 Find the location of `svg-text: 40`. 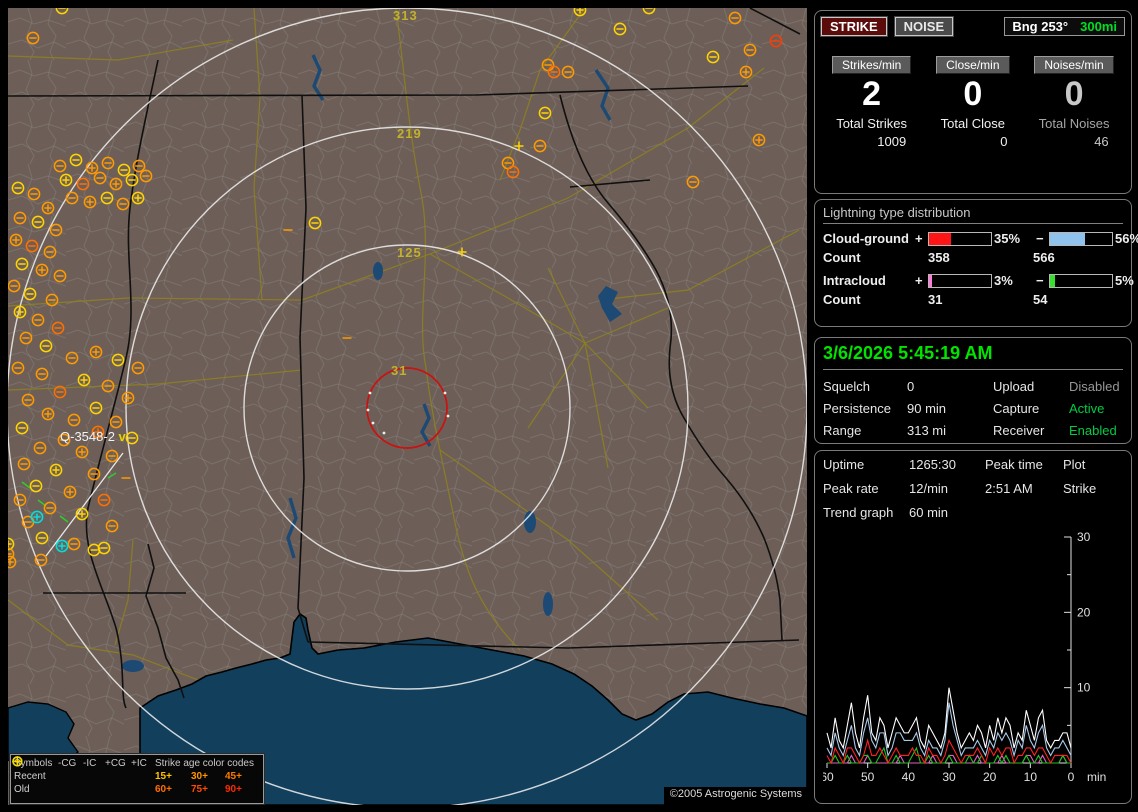

svg-text: 40 is located at coordinates (909, 777).